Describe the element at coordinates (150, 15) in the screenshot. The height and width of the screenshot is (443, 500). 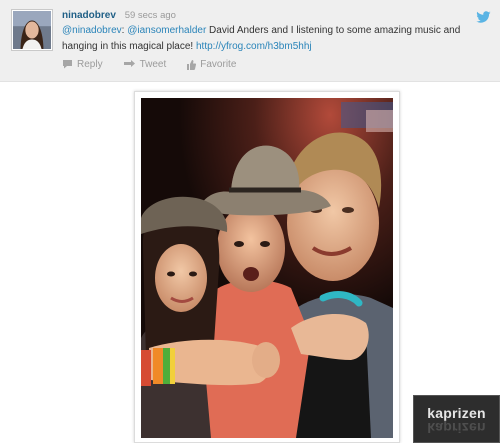
I see `tweet-timestamp: 59 secs ago` at that location.